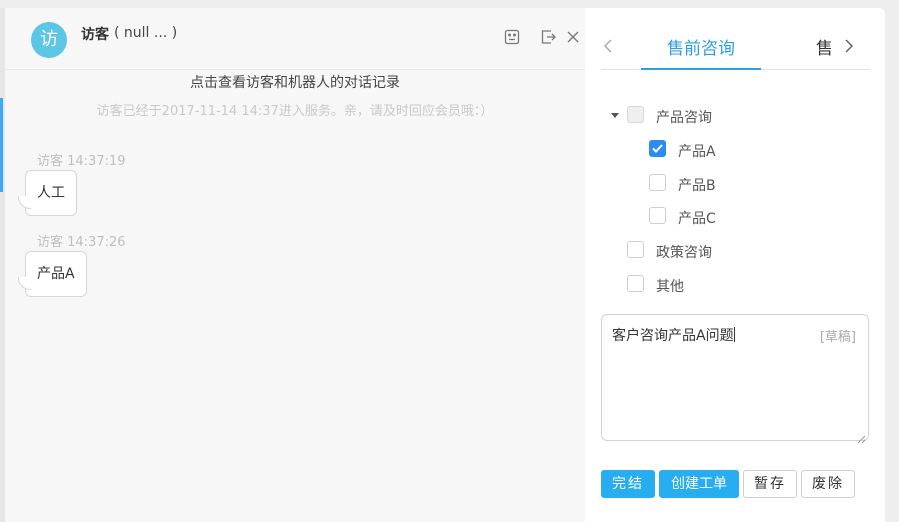 The width and height of the screenshot is (899, 522). What do you see at coordinates (47, 193) in the screenshot?
I see `message-bubble: 人工` at bounding box center [47, 193].